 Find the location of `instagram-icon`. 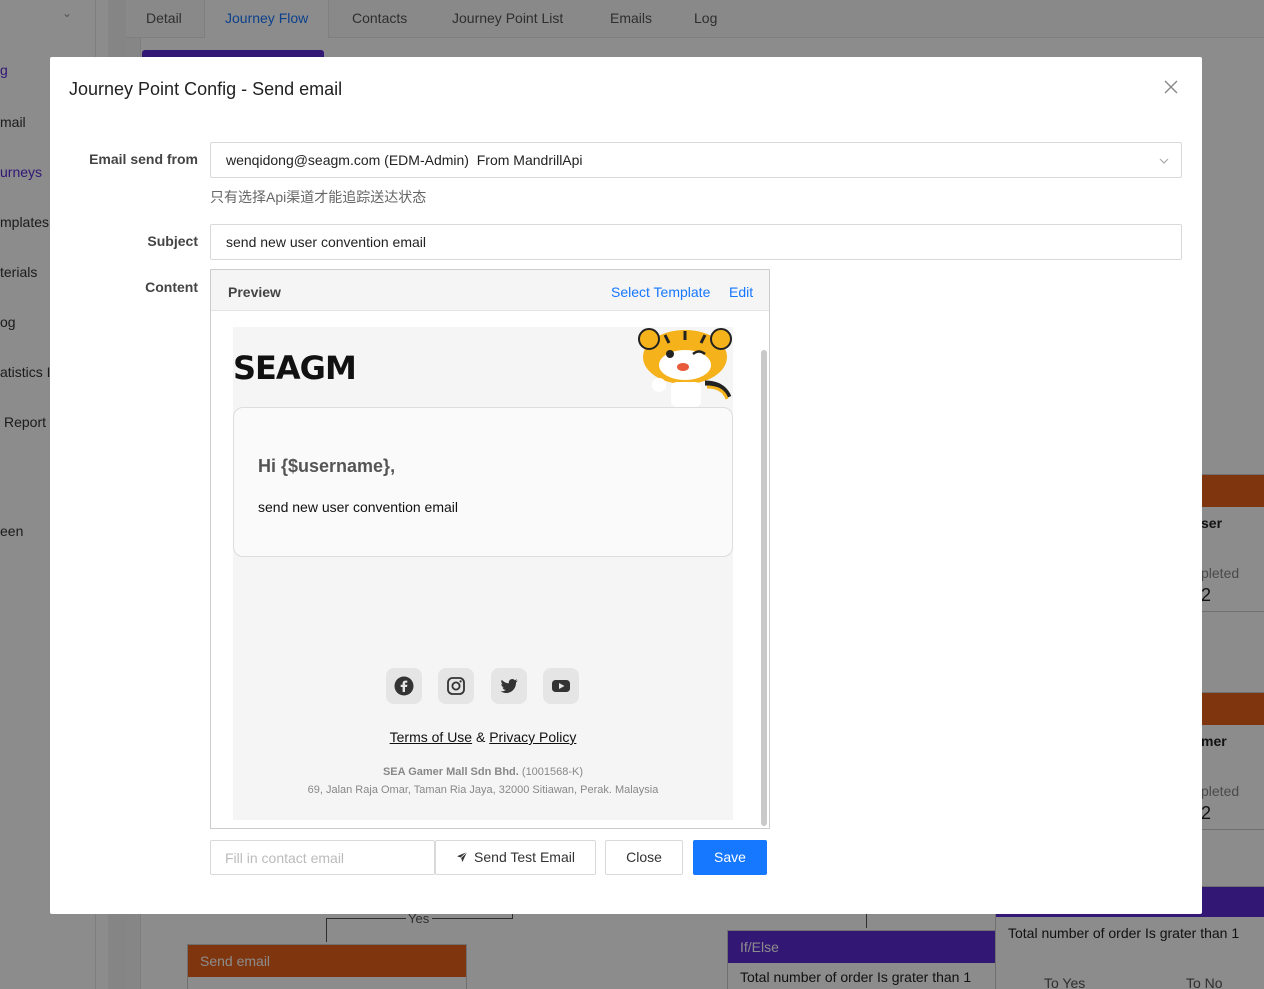

instagram-icon is located at coordinates (456, 686).